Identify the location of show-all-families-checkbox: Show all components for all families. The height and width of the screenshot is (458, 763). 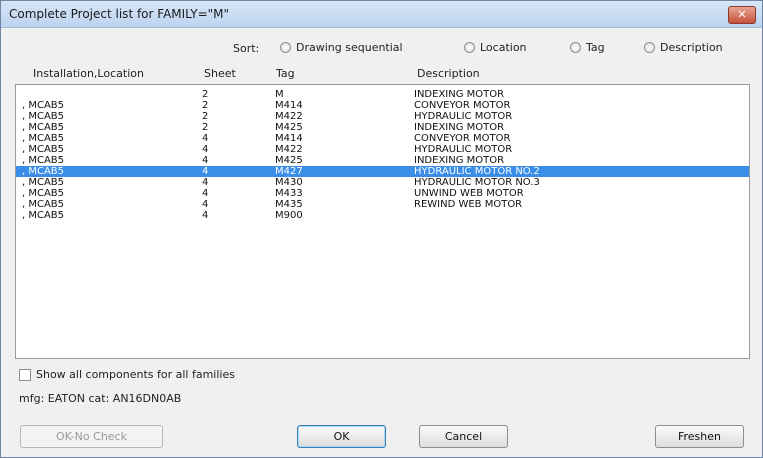
(127, 374).